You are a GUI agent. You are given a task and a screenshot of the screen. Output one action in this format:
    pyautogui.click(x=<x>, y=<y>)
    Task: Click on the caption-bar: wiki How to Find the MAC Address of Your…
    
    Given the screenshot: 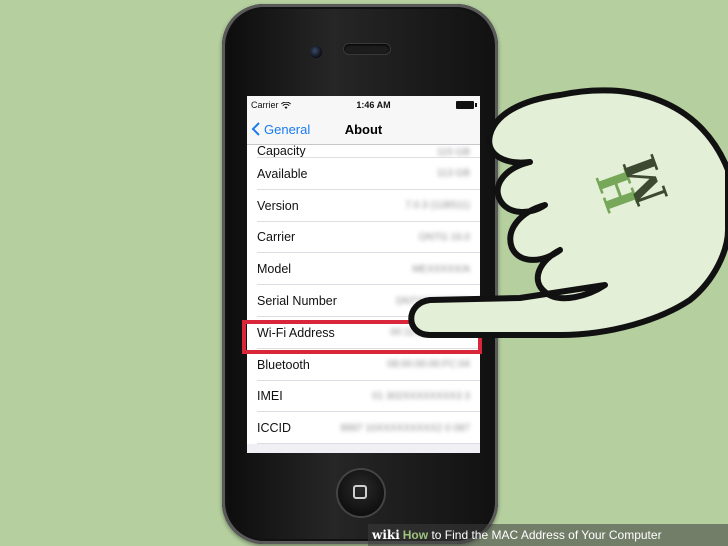 What is the action you would take?
    pyautogui.click(x=548, y=535)
    